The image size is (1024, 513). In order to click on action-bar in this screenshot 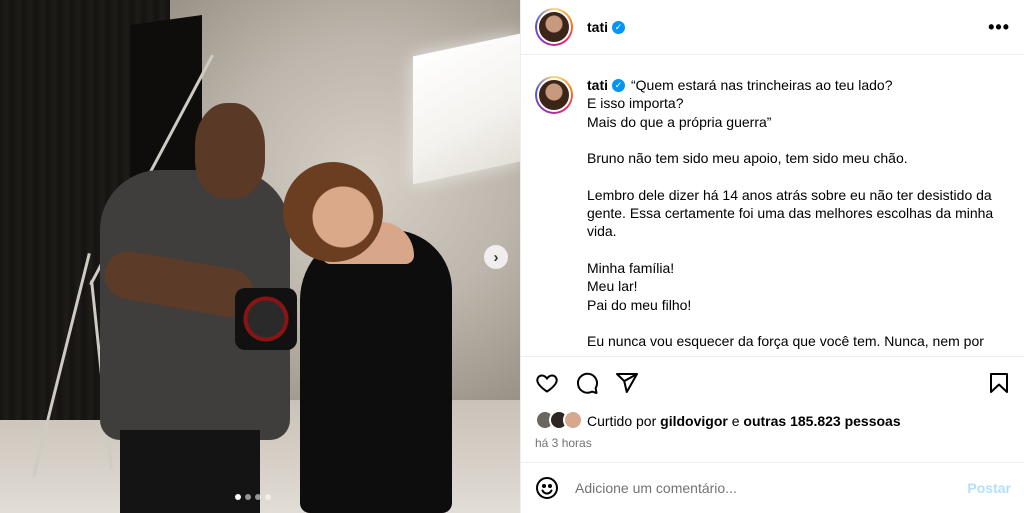, I will do `click(772, 382)`.